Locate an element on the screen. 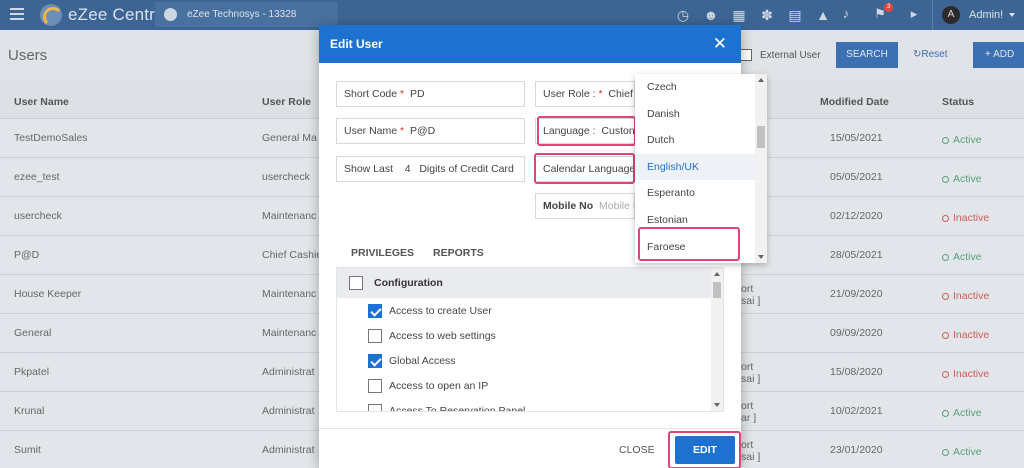 The height and width of the screenshot is (468, 1024). avatar: A is located at coordinates (951, 15).